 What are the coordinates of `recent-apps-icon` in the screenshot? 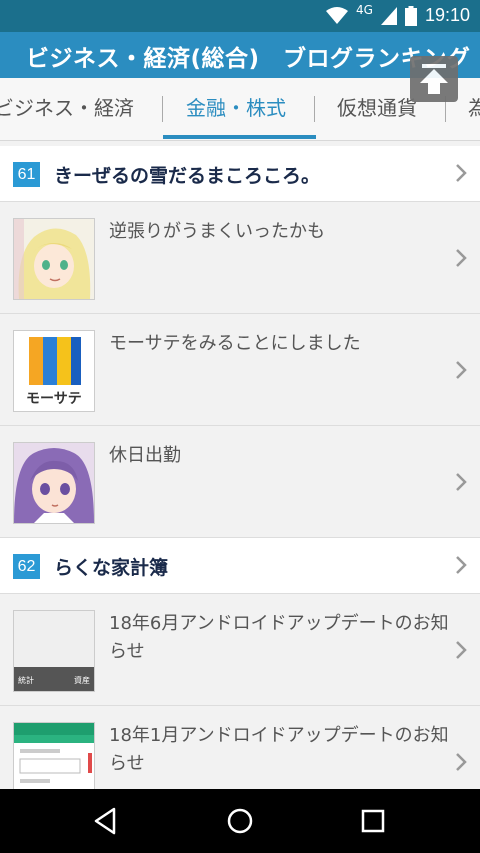 It's located at (373, 821).